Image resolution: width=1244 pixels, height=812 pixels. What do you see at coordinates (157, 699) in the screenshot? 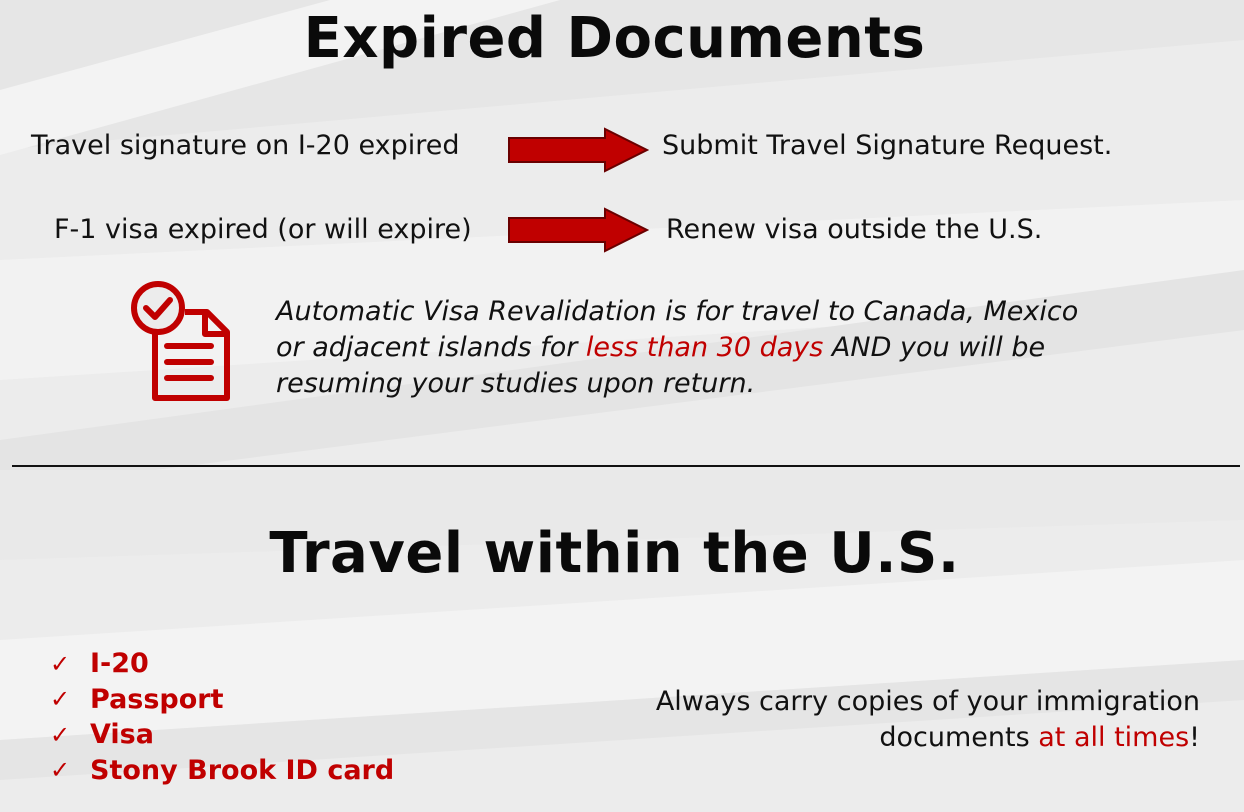
I see `checklist-label: Passport` at bounding box center [157, 699].